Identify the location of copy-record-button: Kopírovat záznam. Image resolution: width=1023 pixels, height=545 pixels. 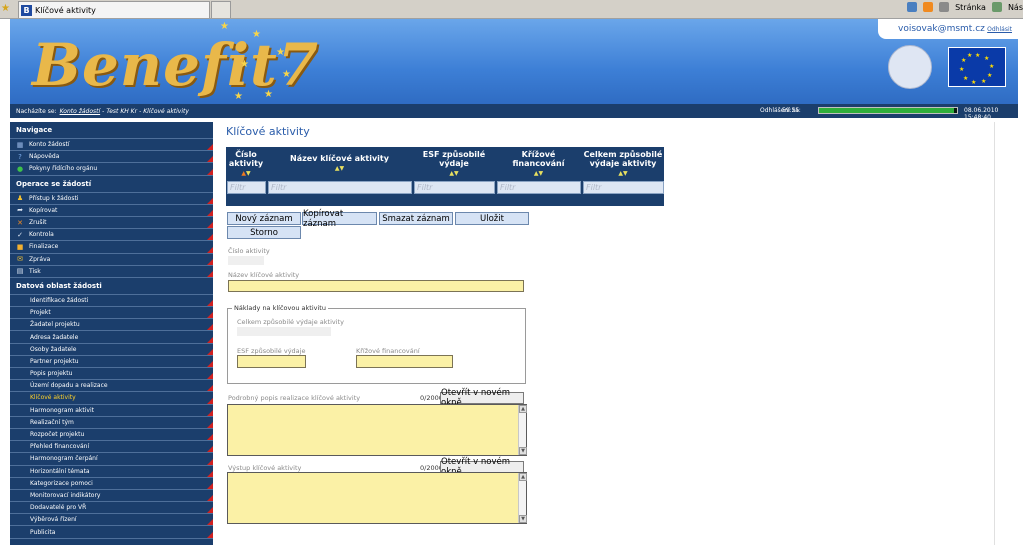
(339, 219).